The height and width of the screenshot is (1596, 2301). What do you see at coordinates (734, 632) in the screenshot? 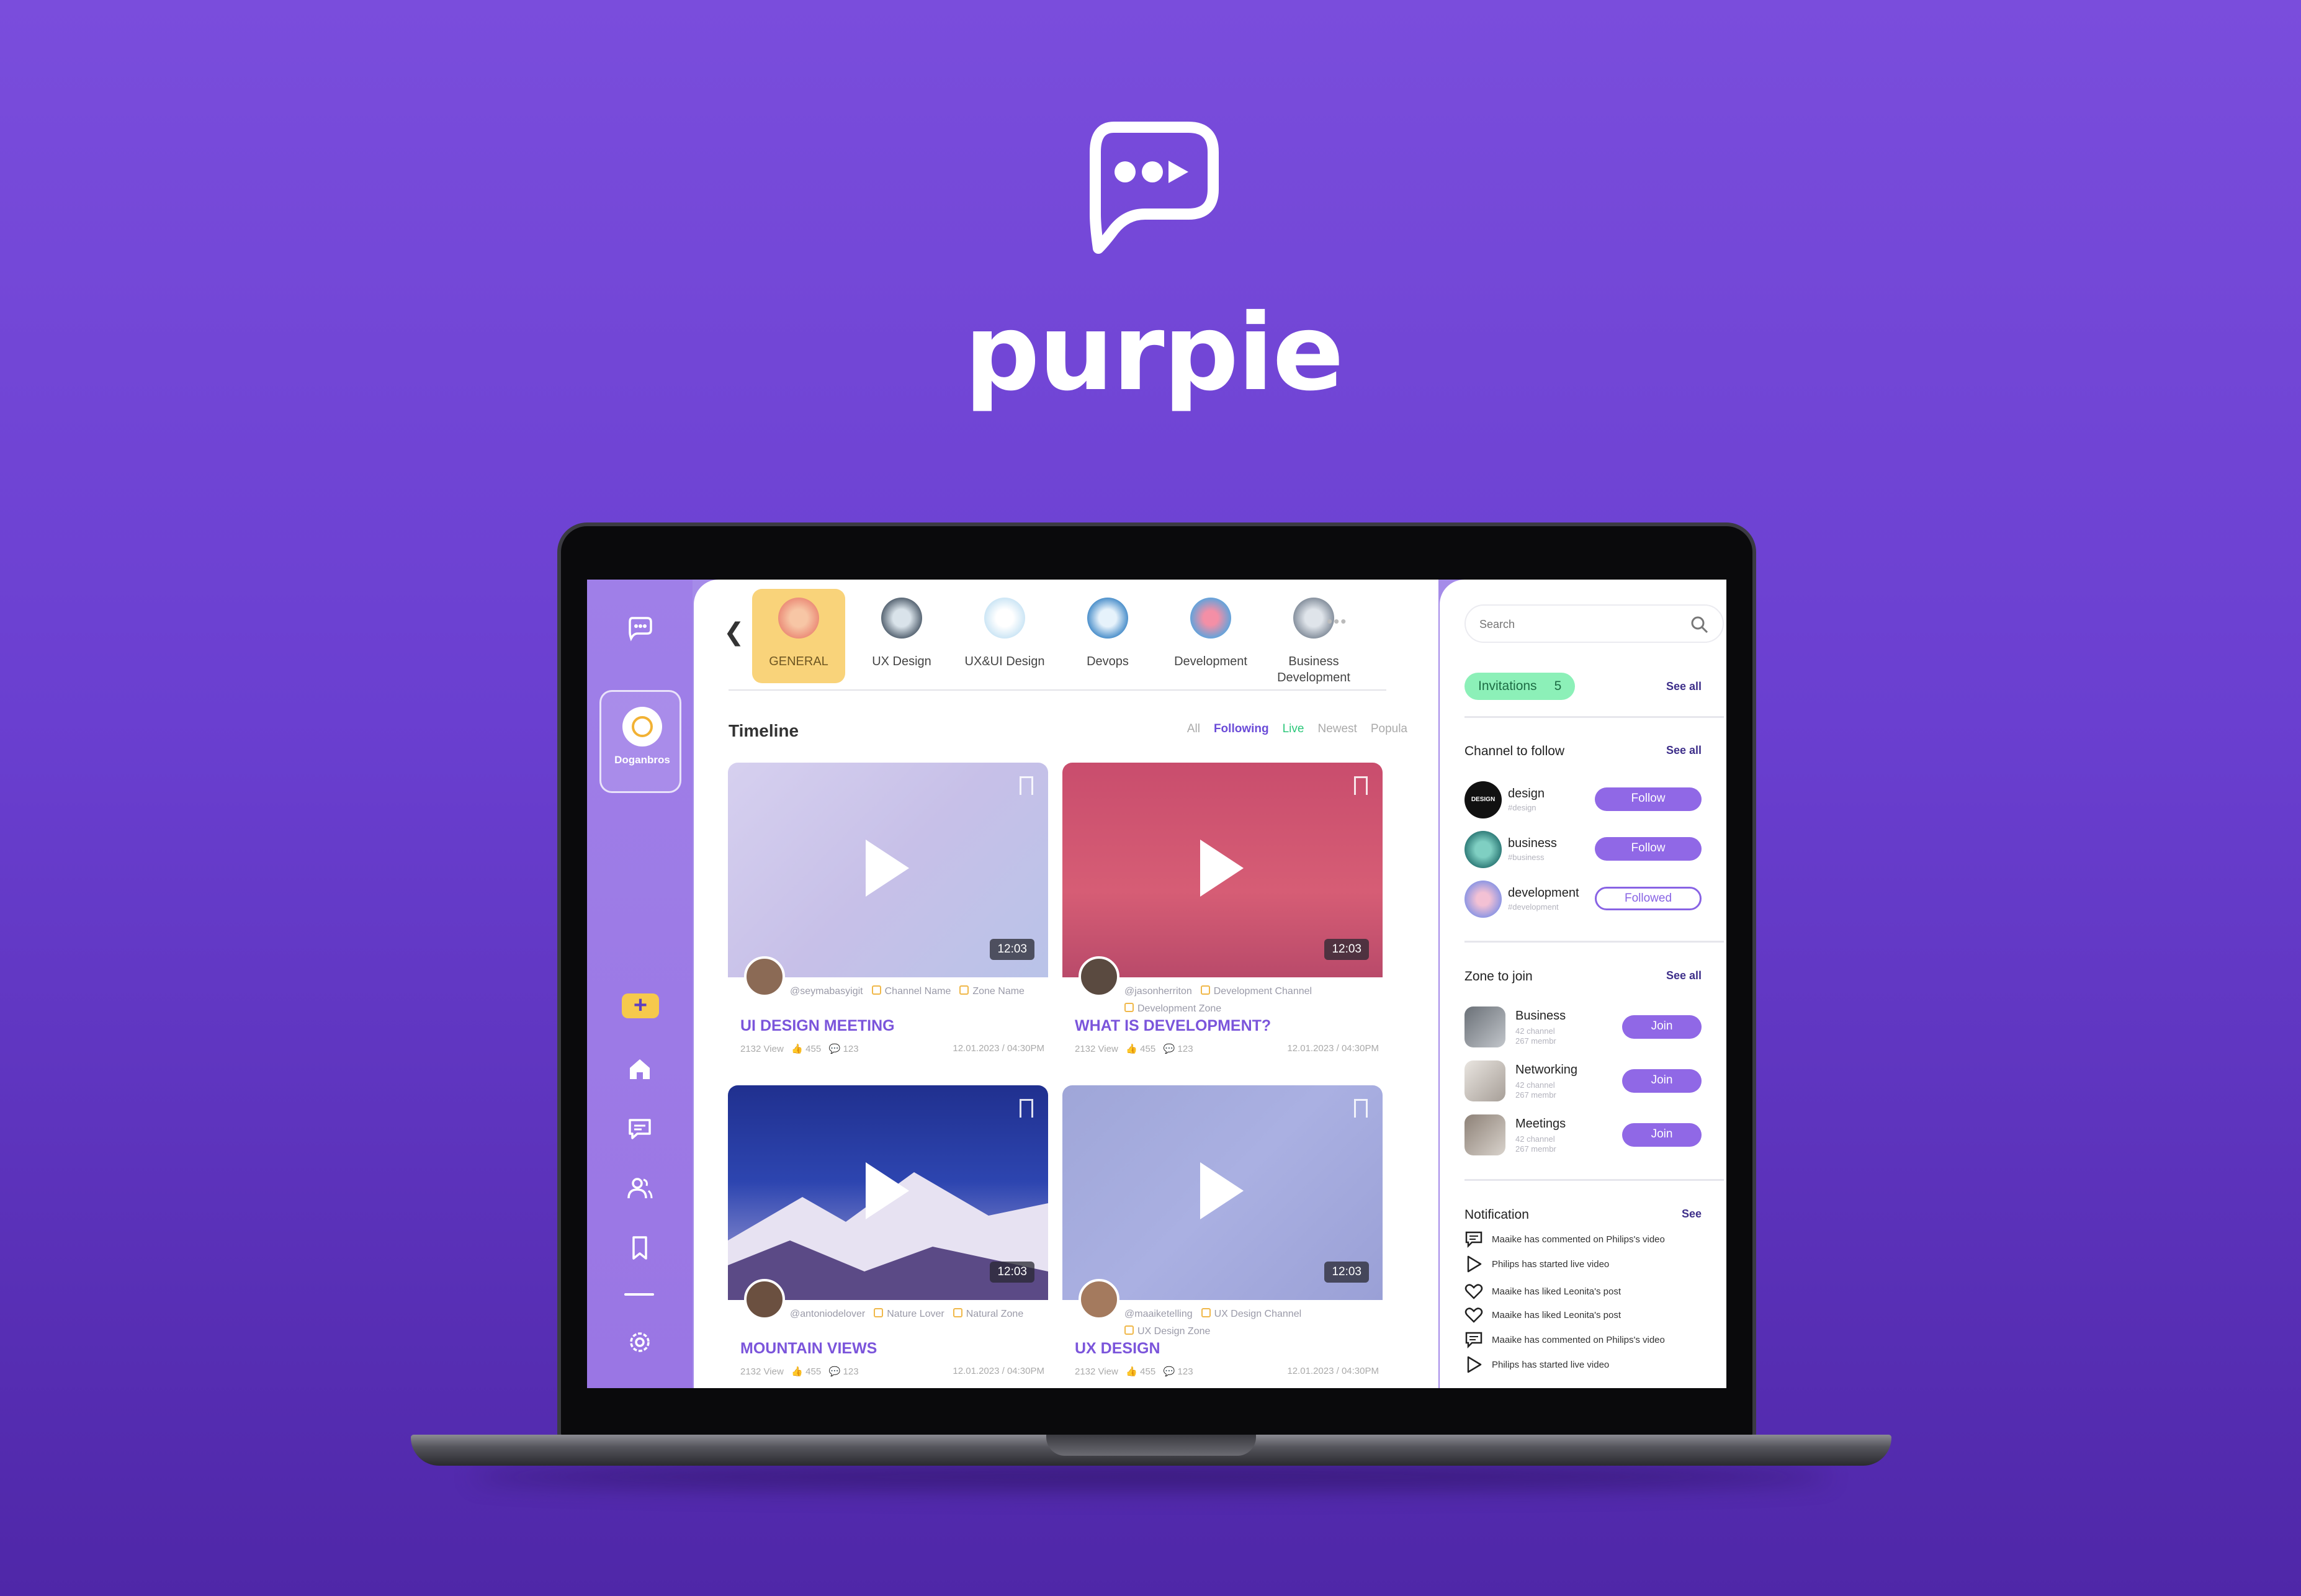
I see `back-chevron-icon: ❮` at bounding box center [734, 632].